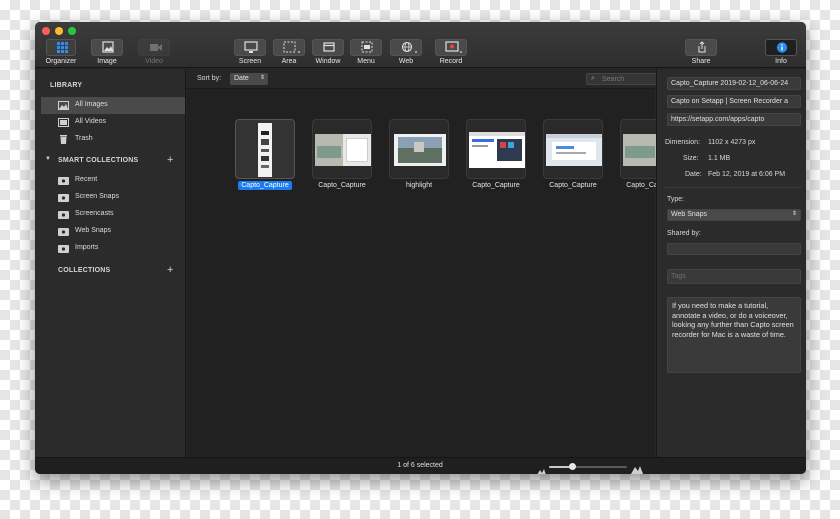 The image size is (840, 519). I want to click on sidebar-item-all-images: All Images, so click(113, 105).